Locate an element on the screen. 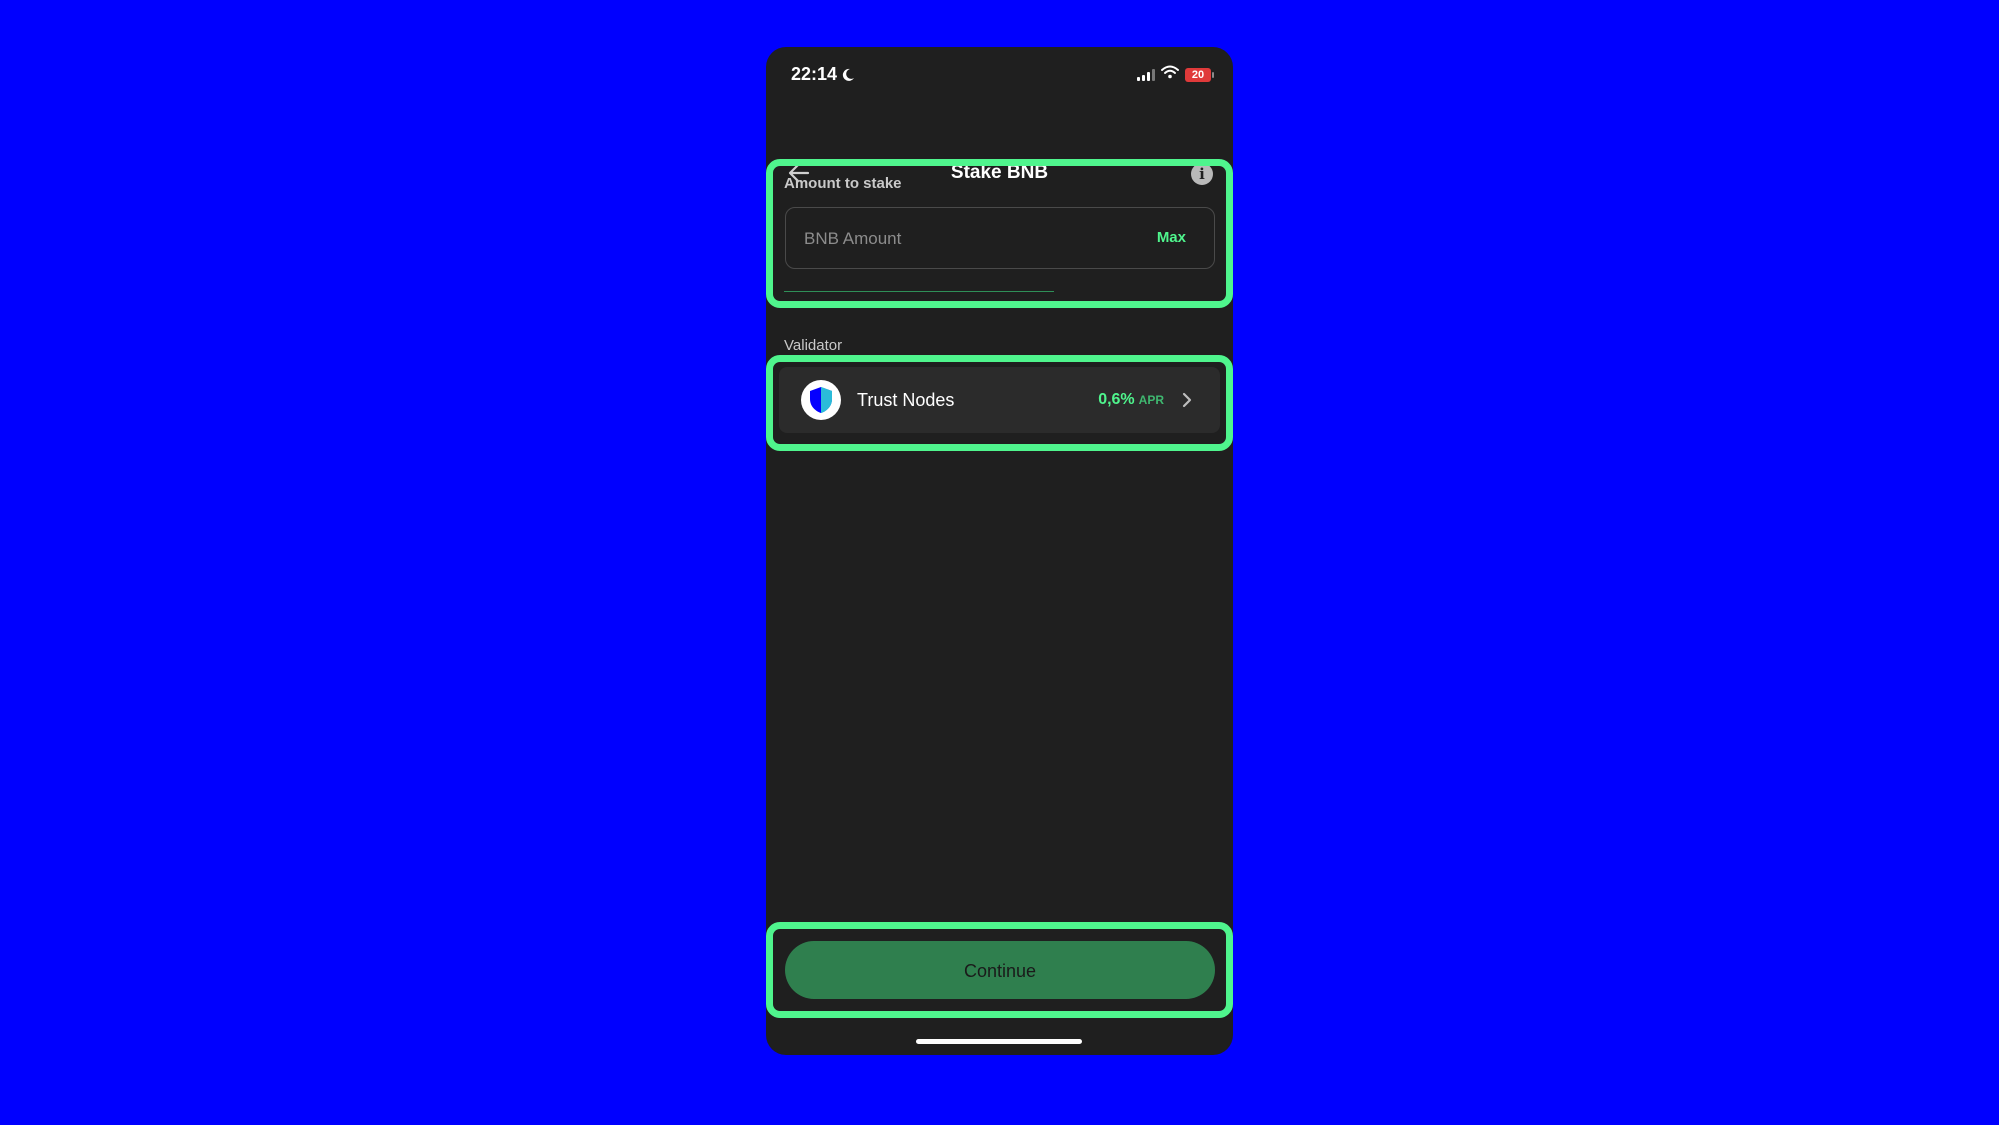  cellular-signal-icon is located at coordinates (1146, 74).